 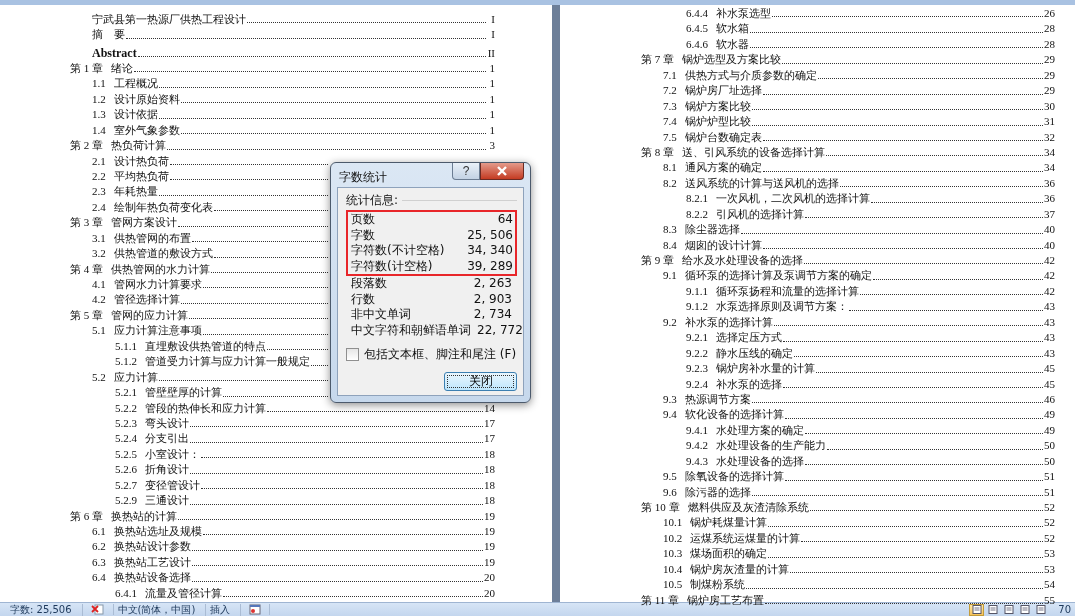 I want to click on entry-title: 摘 要, so click(x=108, y=35).